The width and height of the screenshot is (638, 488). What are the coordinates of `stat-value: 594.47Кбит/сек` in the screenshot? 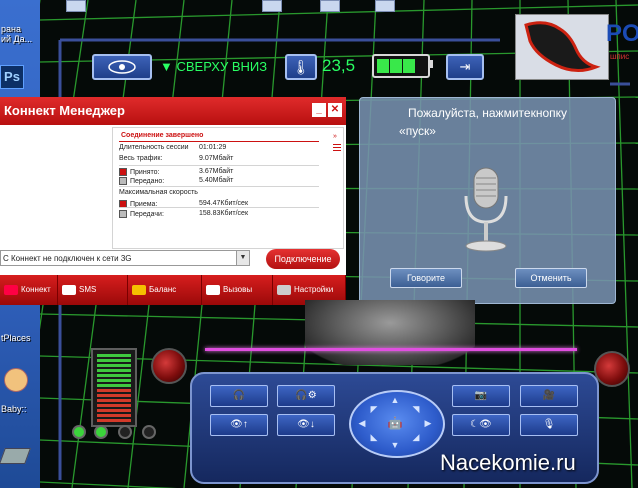 It's located at (224, 203).